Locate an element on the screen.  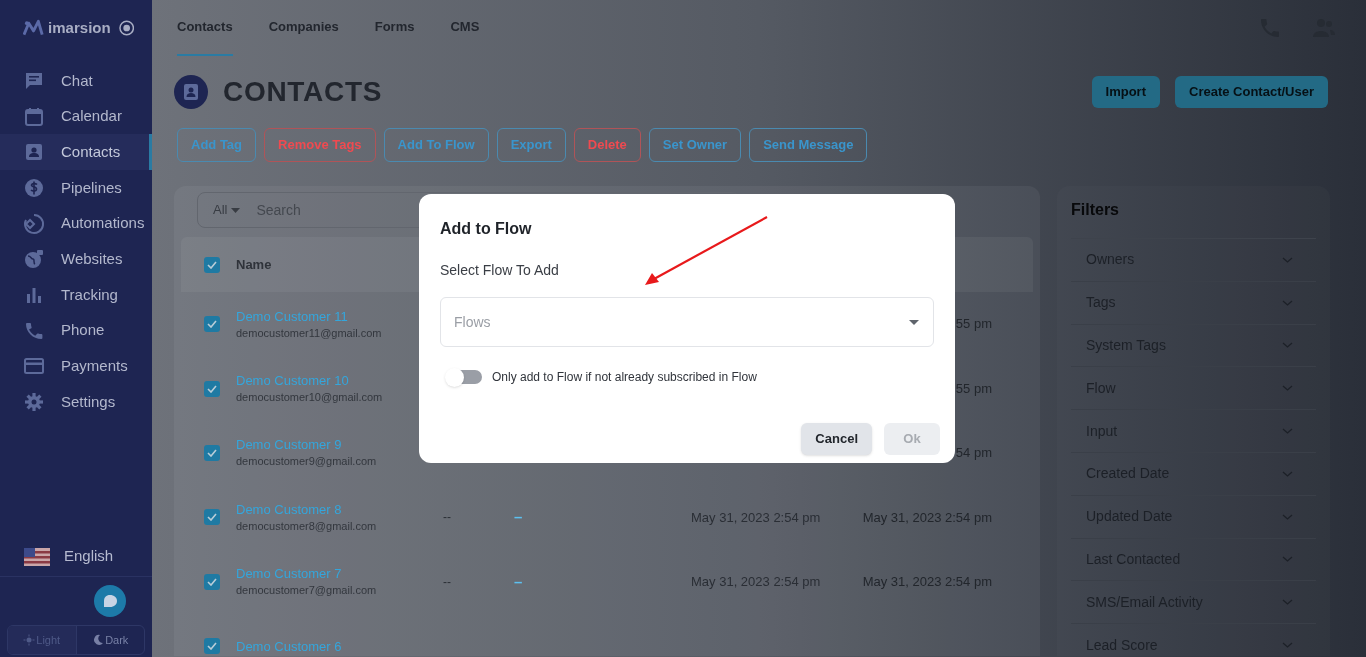
brand-name: imarsion is located at coordinates (79, 27).